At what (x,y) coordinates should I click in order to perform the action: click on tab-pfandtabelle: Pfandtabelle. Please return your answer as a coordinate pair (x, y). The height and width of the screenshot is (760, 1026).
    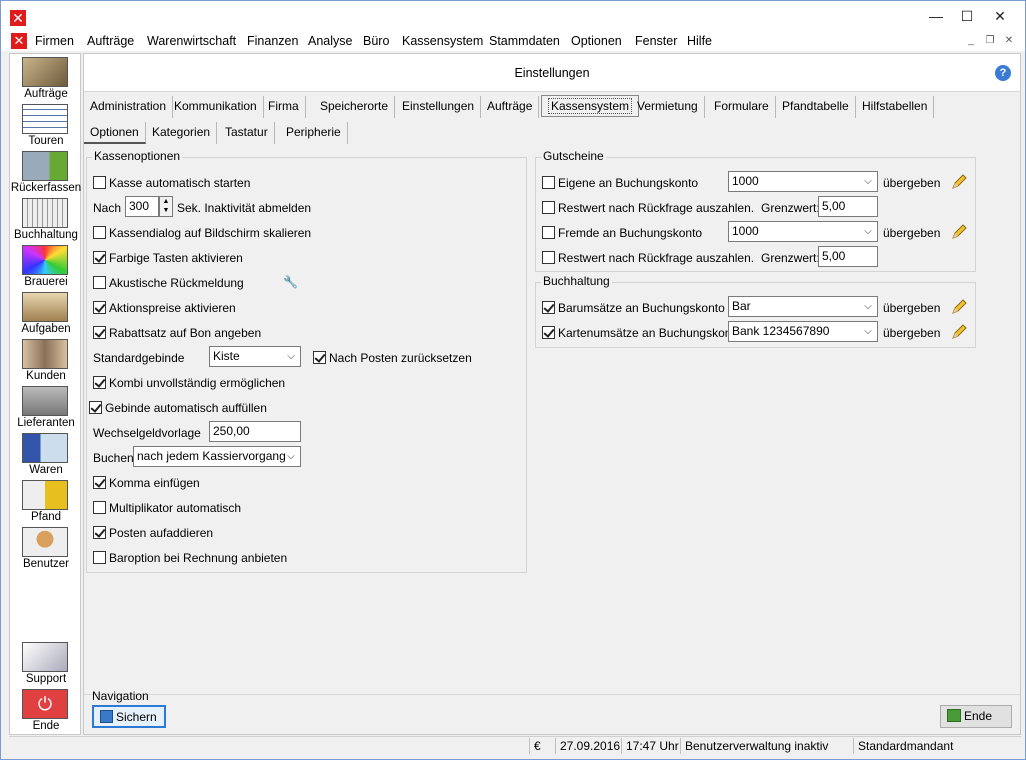
    Looking at the image, I should click on (816, 107).